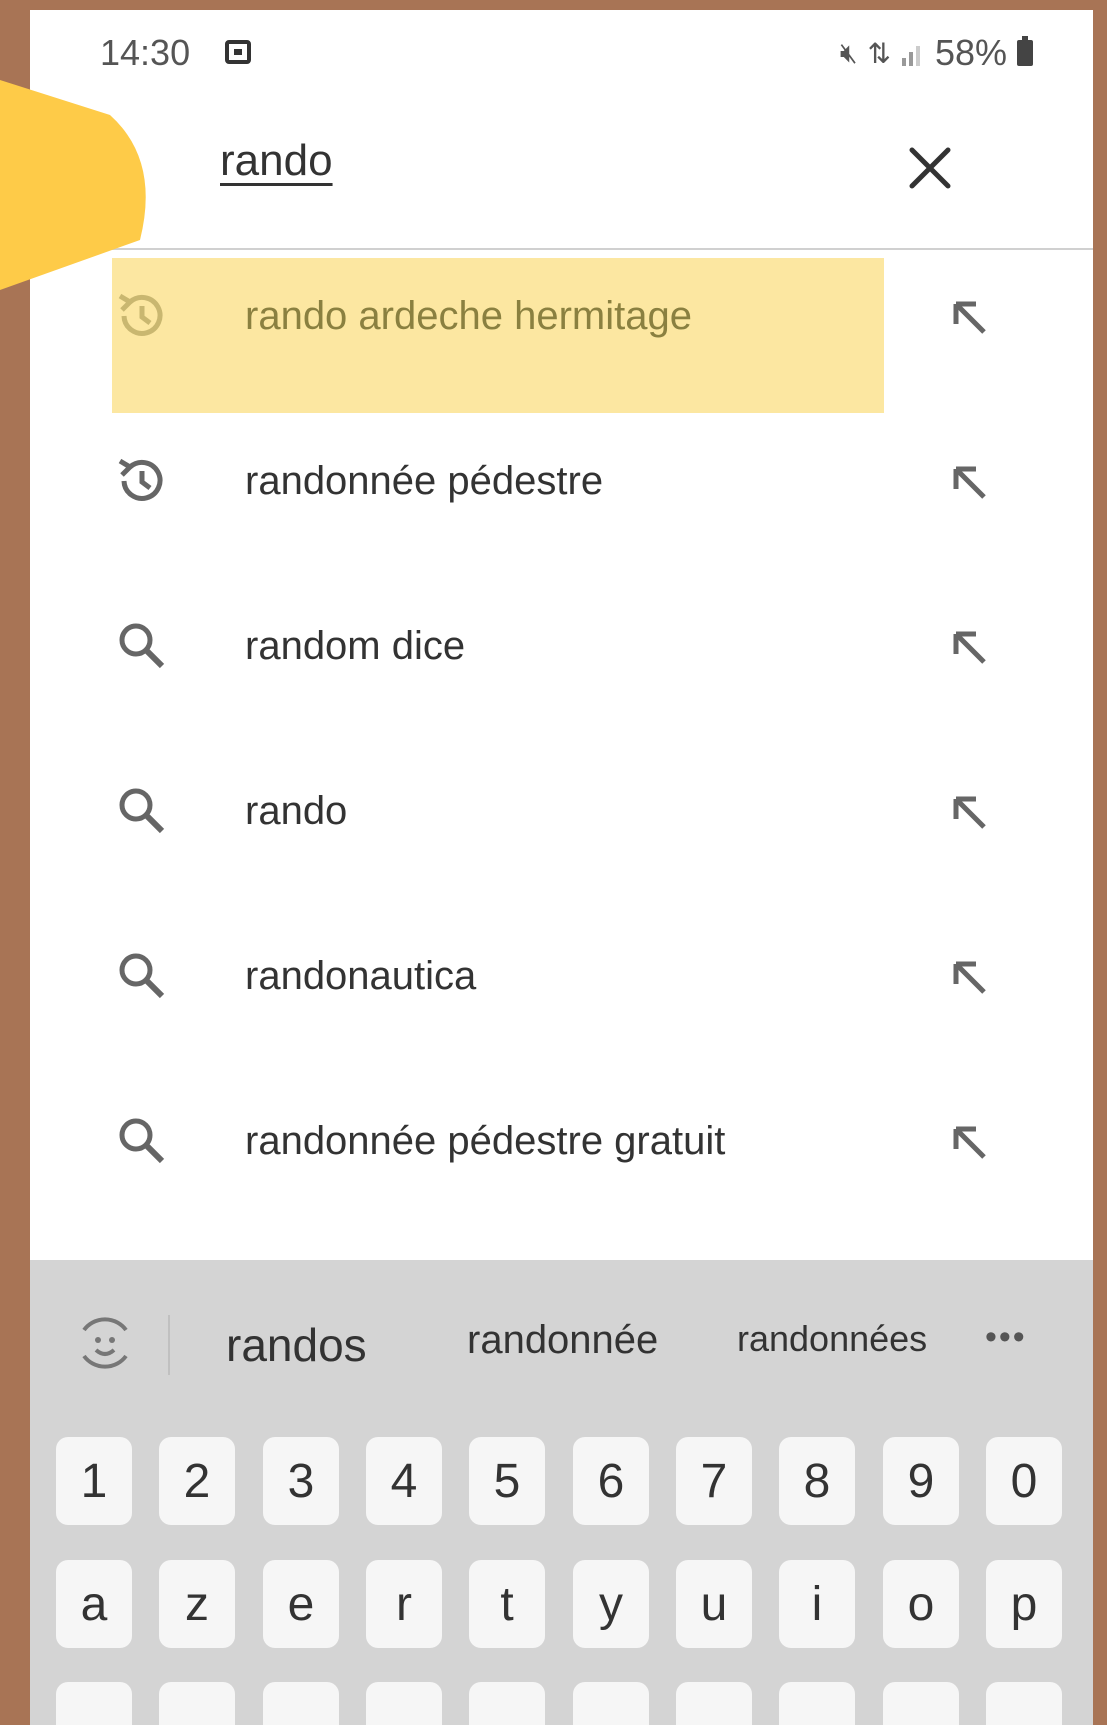 The image size is (1107, 1725). Describe the element at coordinates (94, 1481) in the screenshot. I see `key-1: 1` at that location.